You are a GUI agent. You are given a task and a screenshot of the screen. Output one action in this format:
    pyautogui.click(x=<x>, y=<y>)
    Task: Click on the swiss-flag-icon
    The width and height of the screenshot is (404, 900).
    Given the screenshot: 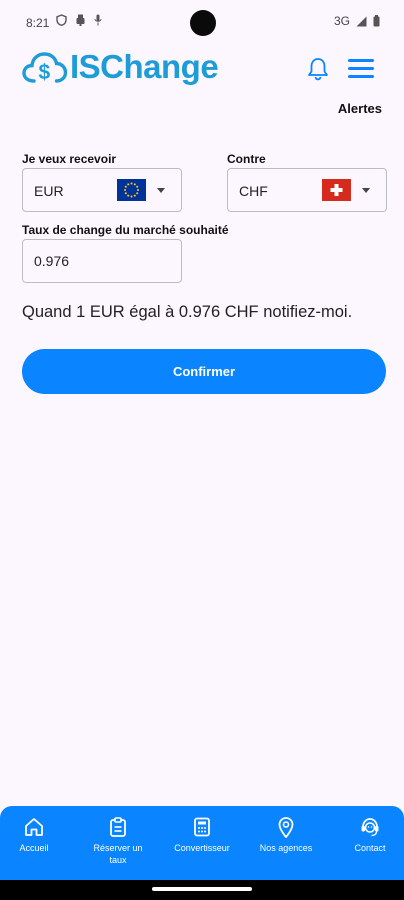 What is the action you would take?
    pyautogui.click(x=336, y=190)
    